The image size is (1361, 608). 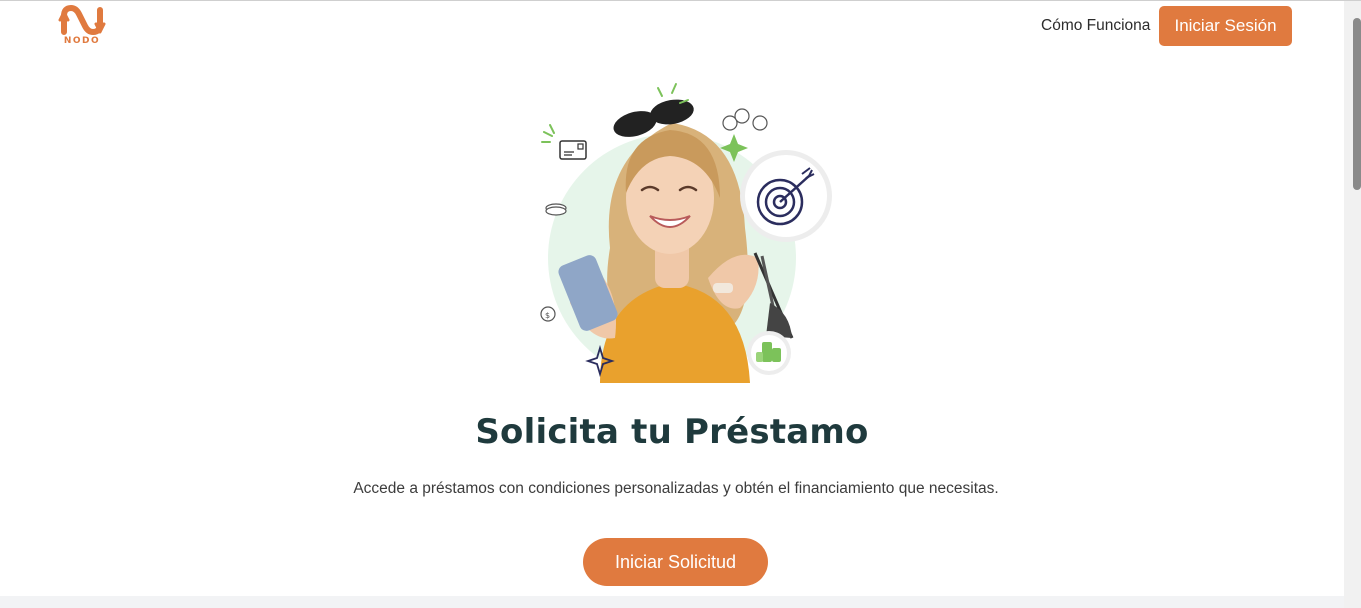 I want to click on navbar: NODO Cómo Funciona Iniciar Sesión, so click(x=672, y=26).